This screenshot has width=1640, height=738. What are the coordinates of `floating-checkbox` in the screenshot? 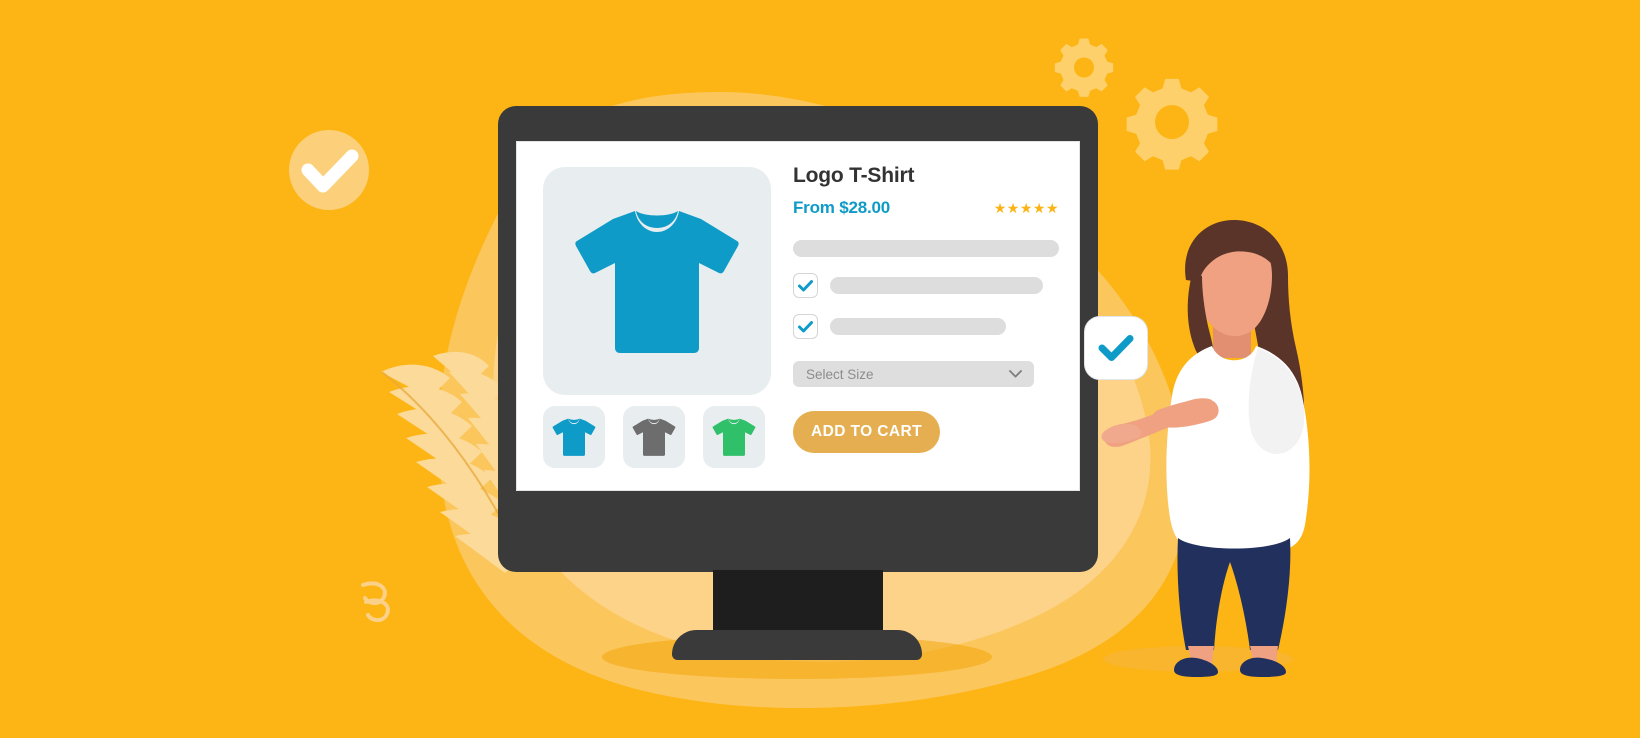 It's located at (1116, 348).